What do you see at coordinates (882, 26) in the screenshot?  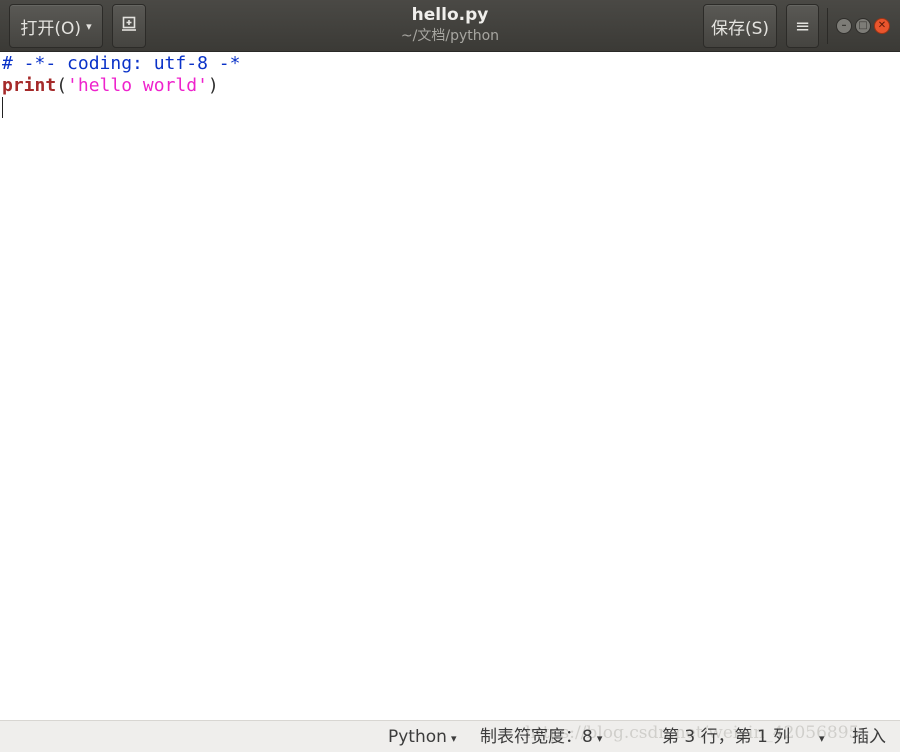 I see `close-icon: ✕` at bounding box center [882, 26].